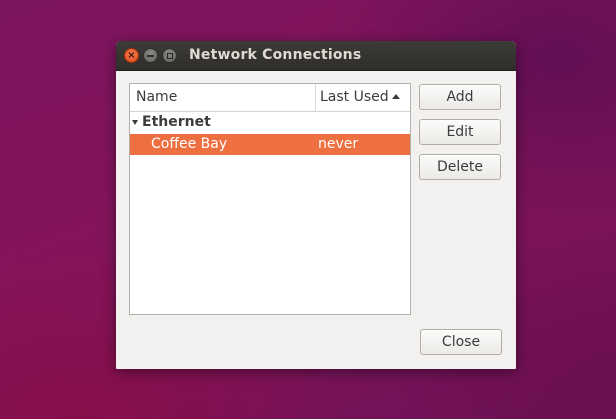 The image size is (616, 419). Describe the element at coordinates (396, 96) in the screenshot. I see `sort-ascending-icon` at that location.